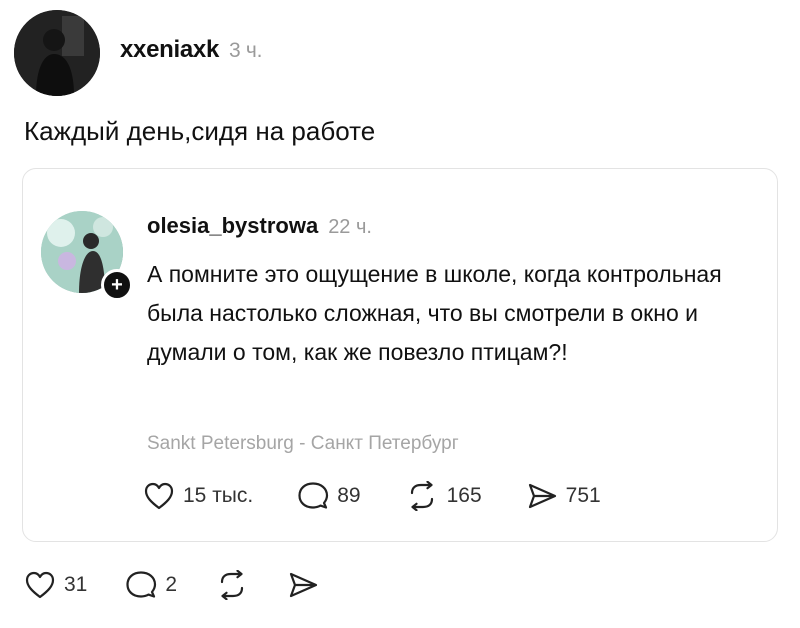  I want to click on comment-count: 89, so click(349, 495).